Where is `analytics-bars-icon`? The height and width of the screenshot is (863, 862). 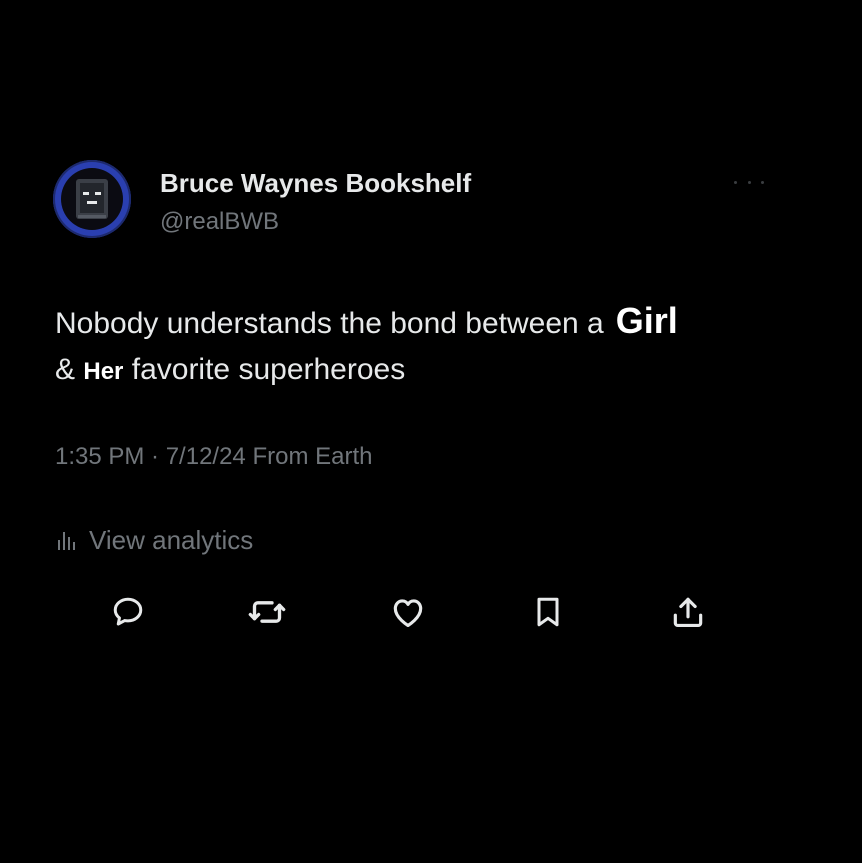 analytics-bars-icon is located at coordinates (66, 541).